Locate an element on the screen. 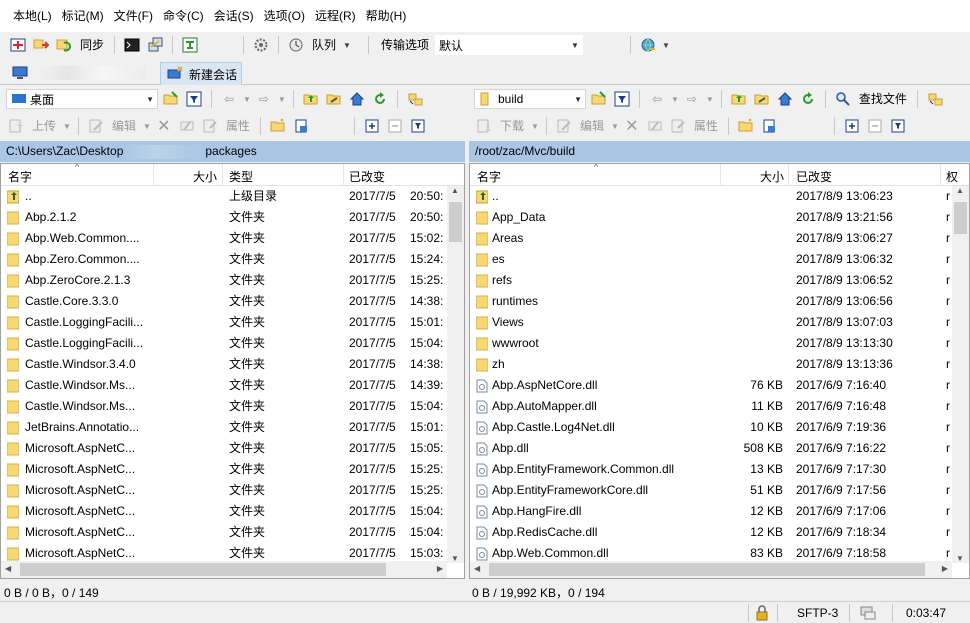 This screenshot has height=623, width=970. table-row: Abp.Zero.Common.... 文件夹 2017/7/5 15:24: is located at coordinates (232, 259).